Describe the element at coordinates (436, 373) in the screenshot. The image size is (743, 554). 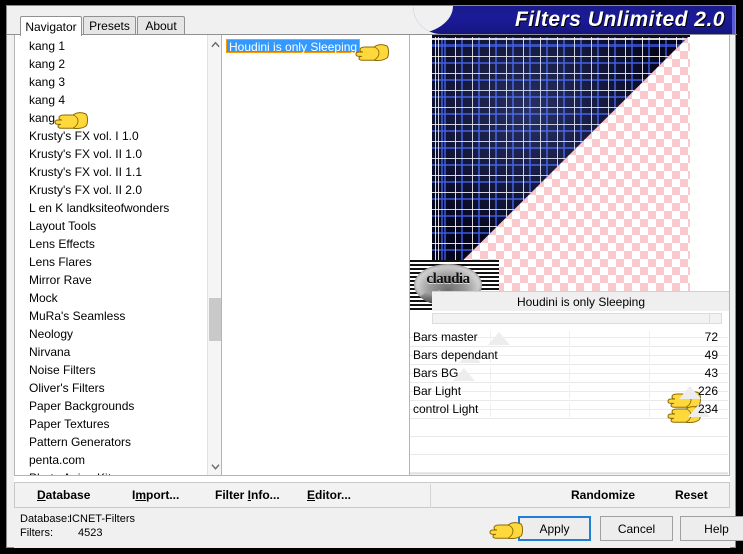
I see `slider-label: Bars BG` at that location.